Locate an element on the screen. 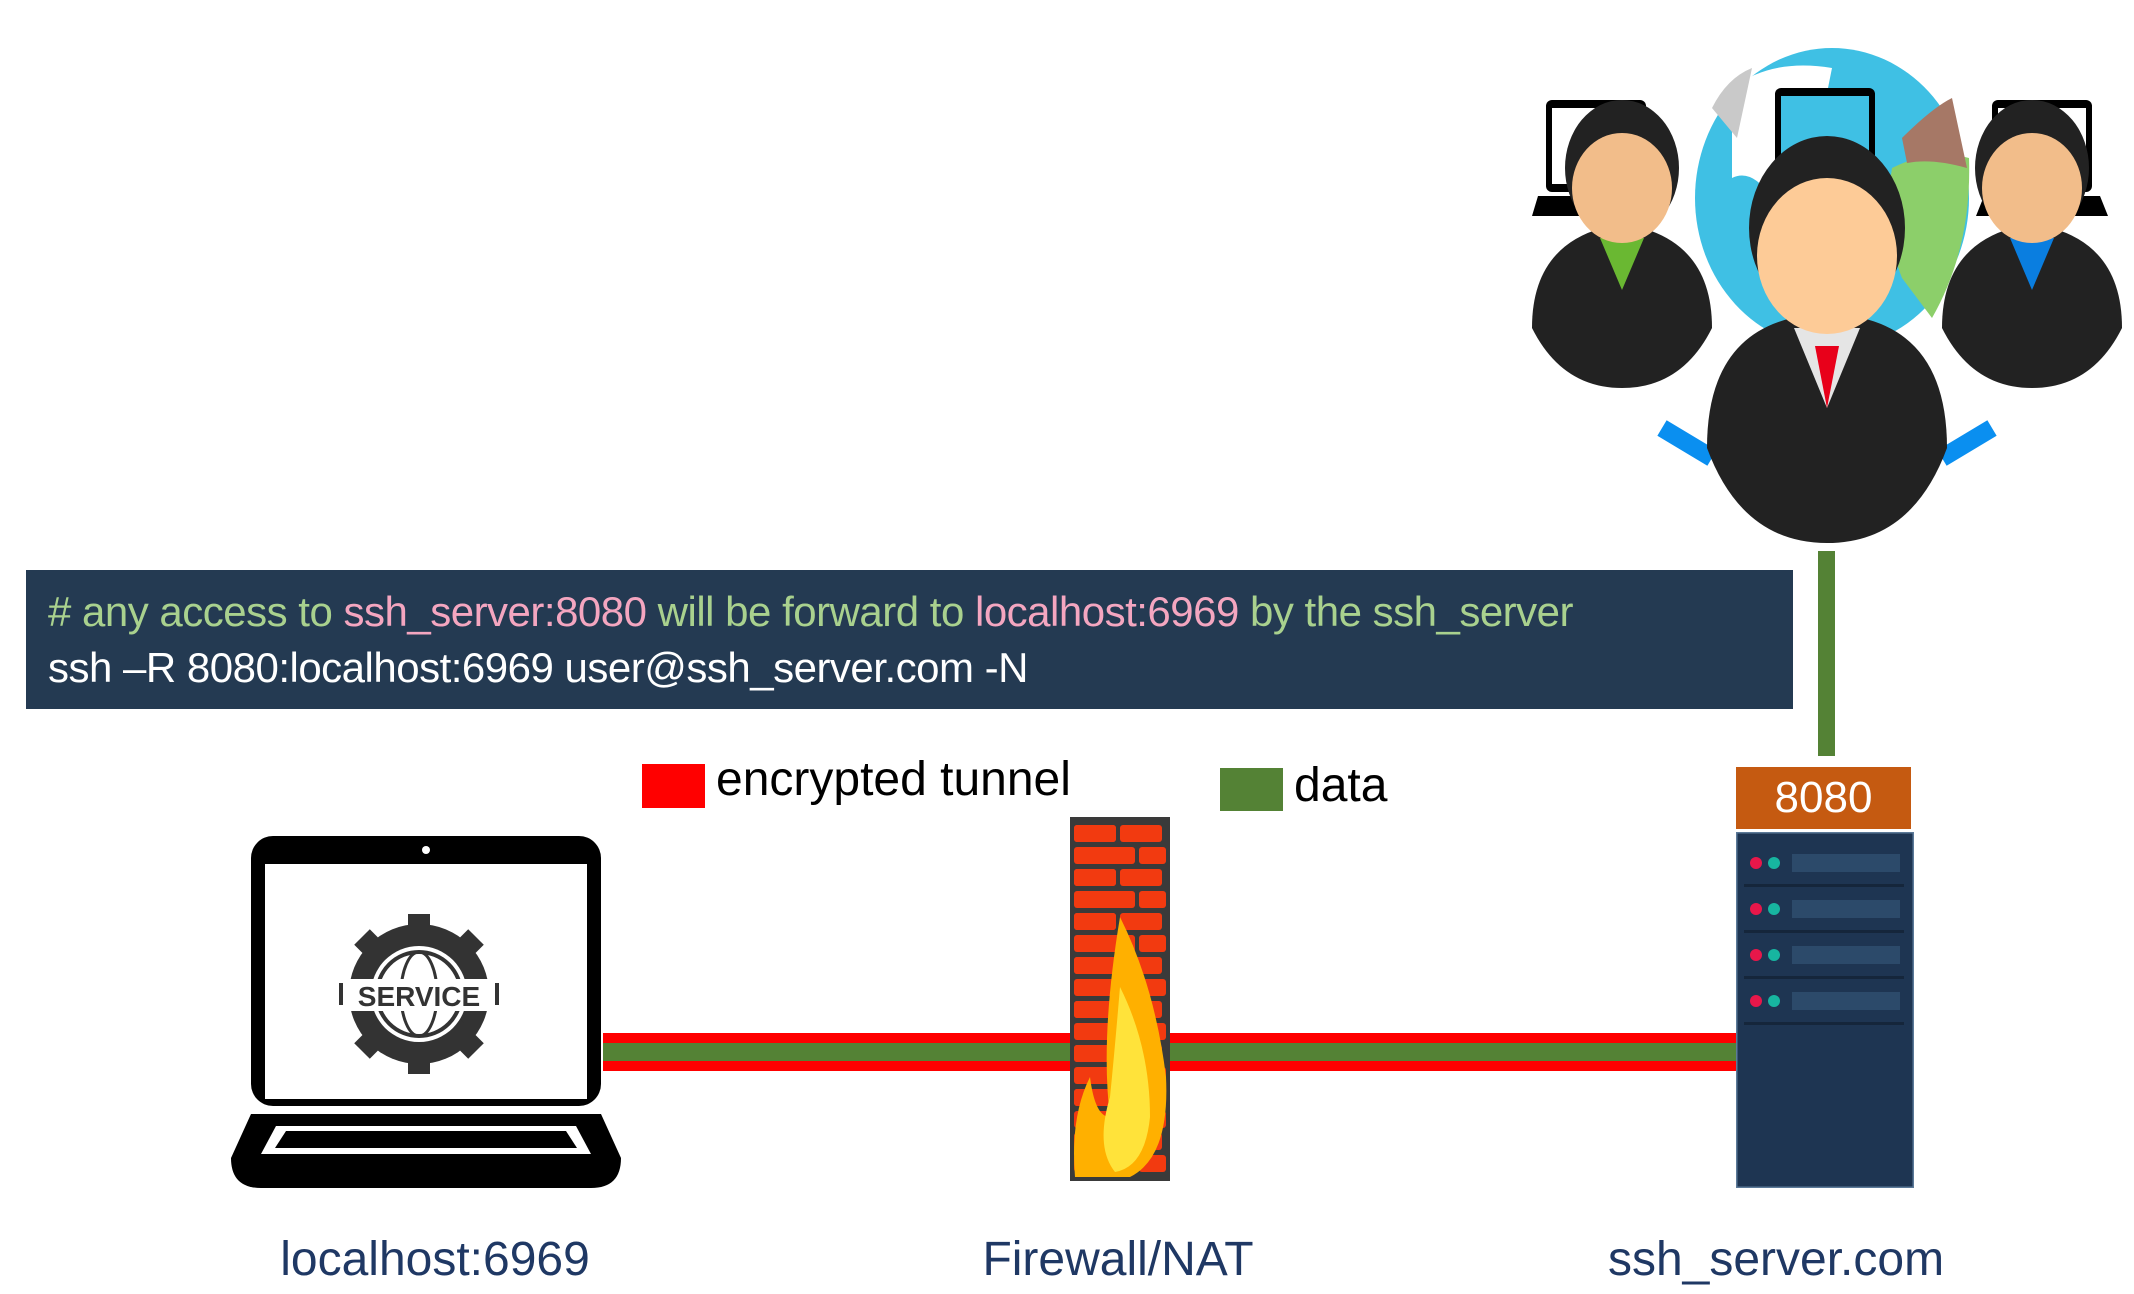  service-label: SERVICE is located at coordinates (419, 996).